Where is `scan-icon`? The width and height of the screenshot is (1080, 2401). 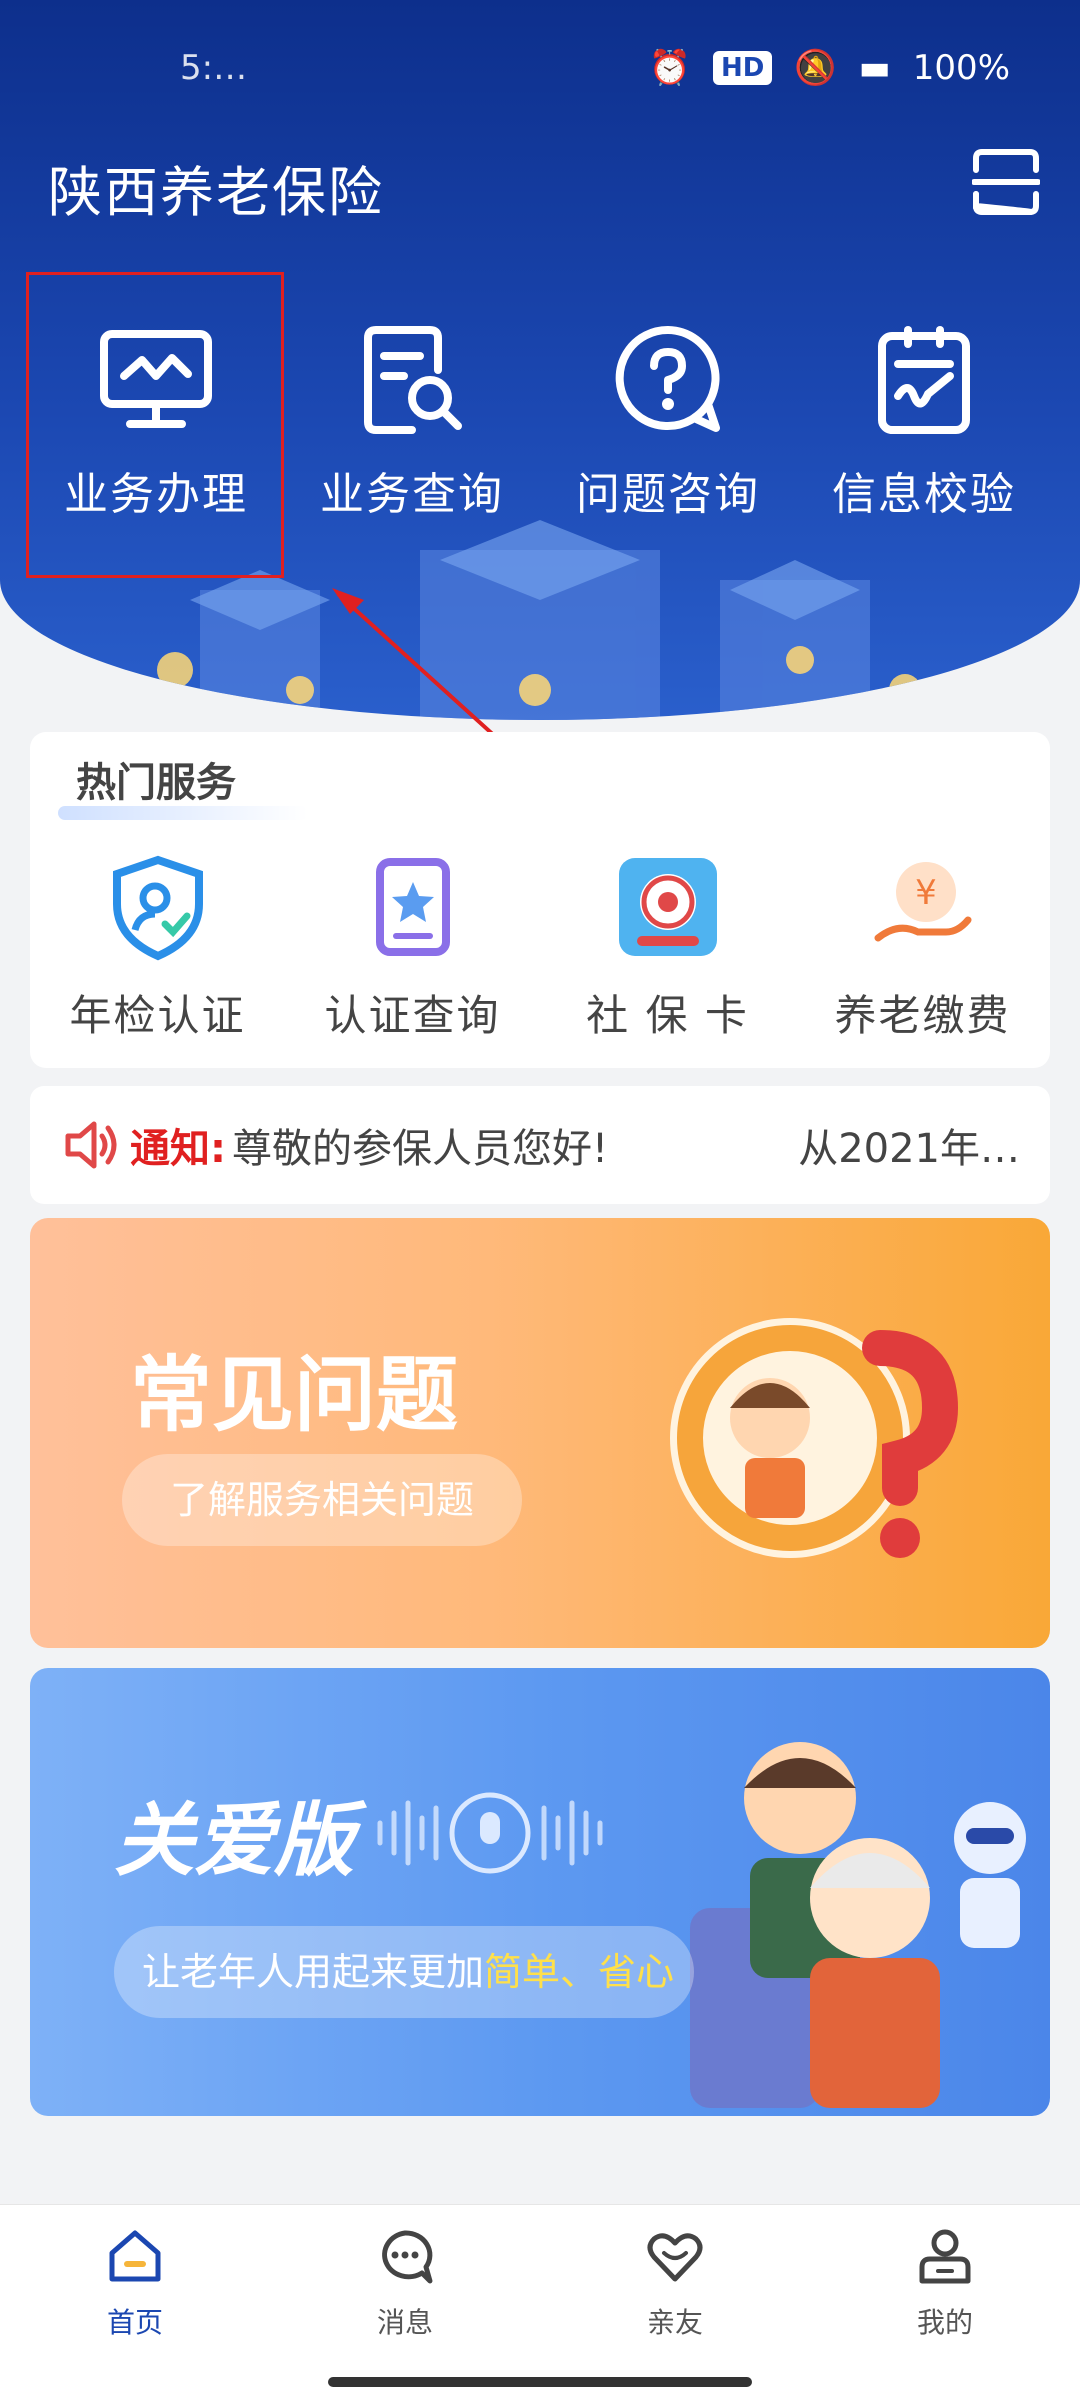
scan-icon is located at coordinates (1006, 182).